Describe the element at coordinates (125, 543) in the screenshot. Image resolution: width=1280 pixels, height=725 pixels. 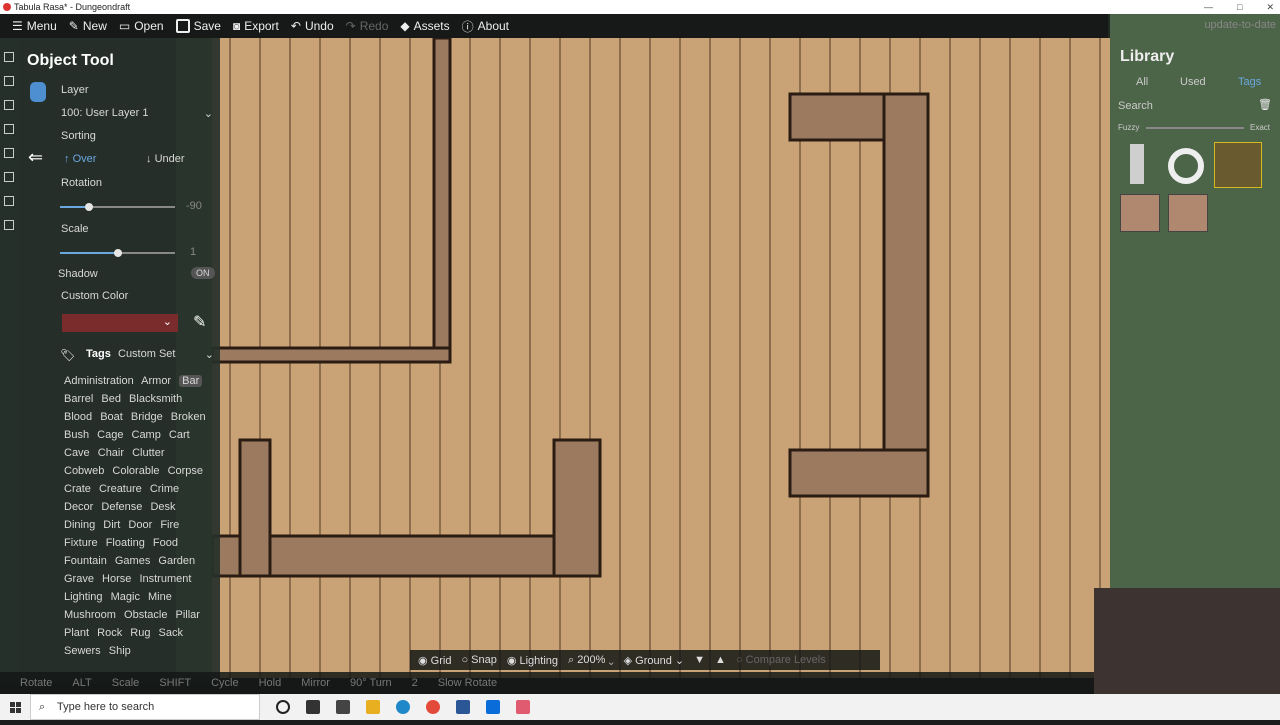
I see `tag-item: Floating` at that location.